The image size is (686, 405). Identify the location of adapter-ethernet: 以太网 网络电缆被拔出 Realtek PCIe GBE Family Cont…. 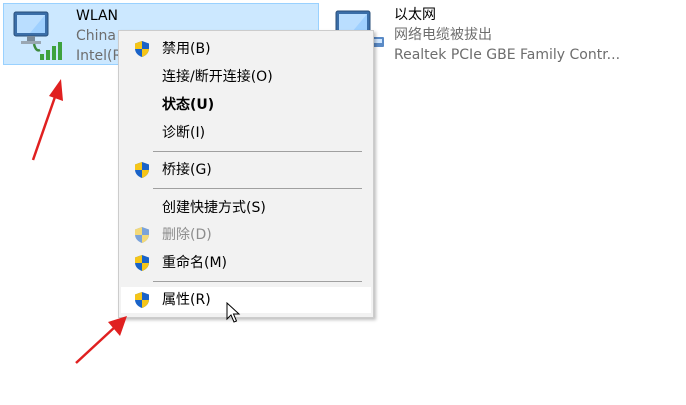
(486, 34).